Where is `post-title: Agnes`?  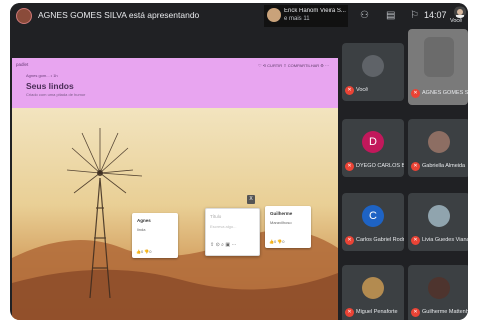
post-title: Agnes is located at coordinates (144, 220).